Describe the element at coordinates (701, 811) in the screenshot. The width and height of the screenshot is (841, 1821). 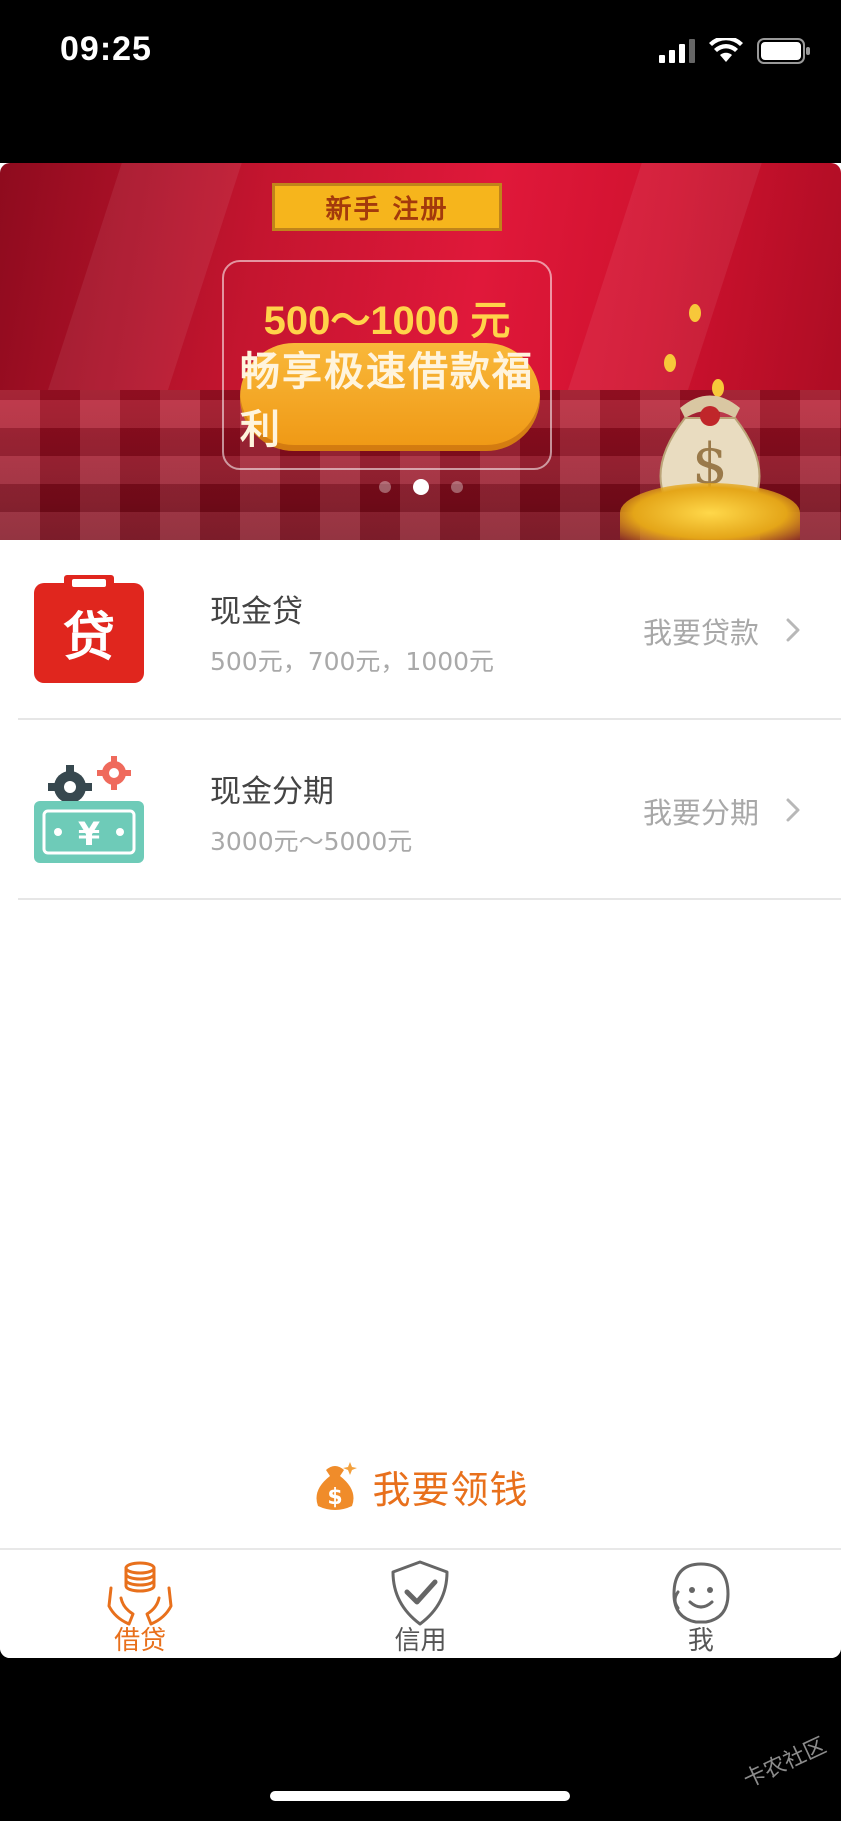
I see `apply-installment-link: 我要分期` at that location.